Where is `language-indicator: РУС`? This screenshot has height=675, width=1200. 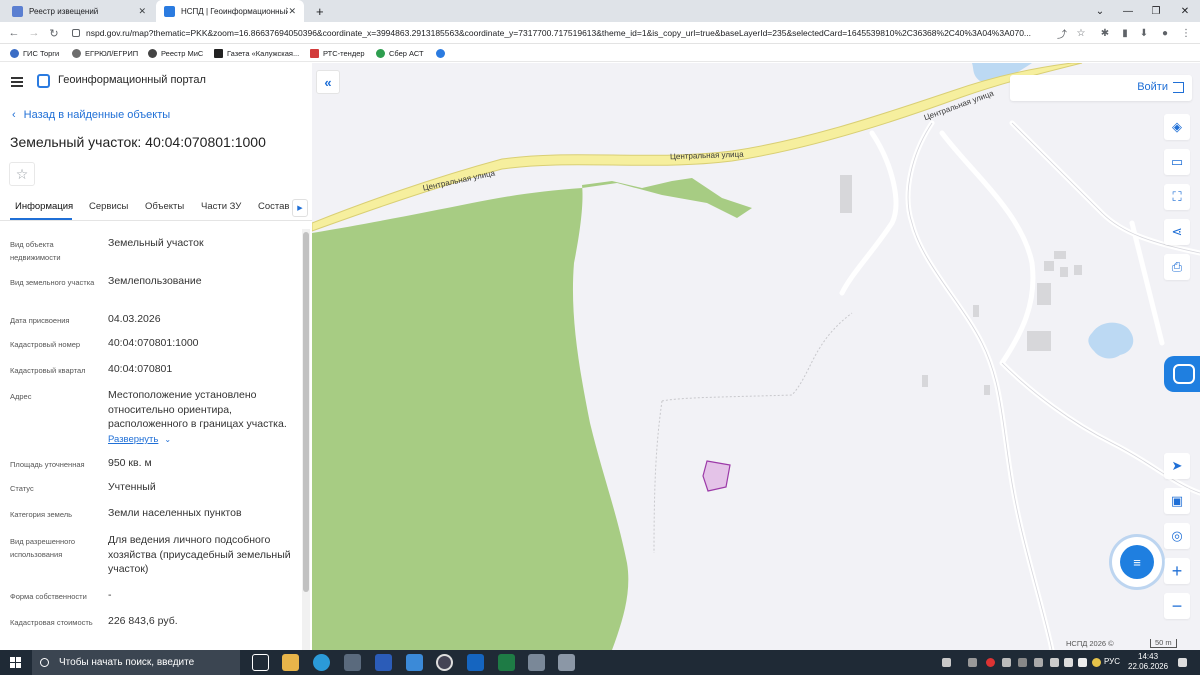
language-indicator: РУС is located at coordinates (1112, 661).